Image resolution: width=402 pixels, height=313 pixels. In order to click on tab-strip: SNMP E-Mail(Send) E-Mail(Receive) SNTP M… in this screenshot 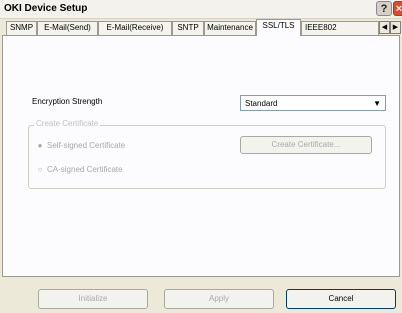, I will do `click(202, 27)`.